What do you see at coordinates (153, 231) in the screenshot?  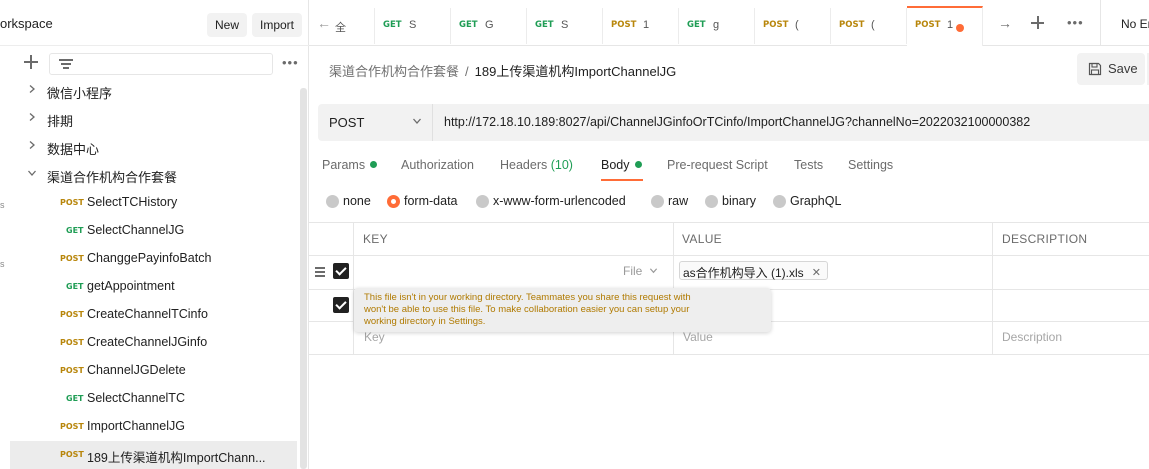 I see `request-item: GET SelectChannelJG` at bounding box center [153, 231].